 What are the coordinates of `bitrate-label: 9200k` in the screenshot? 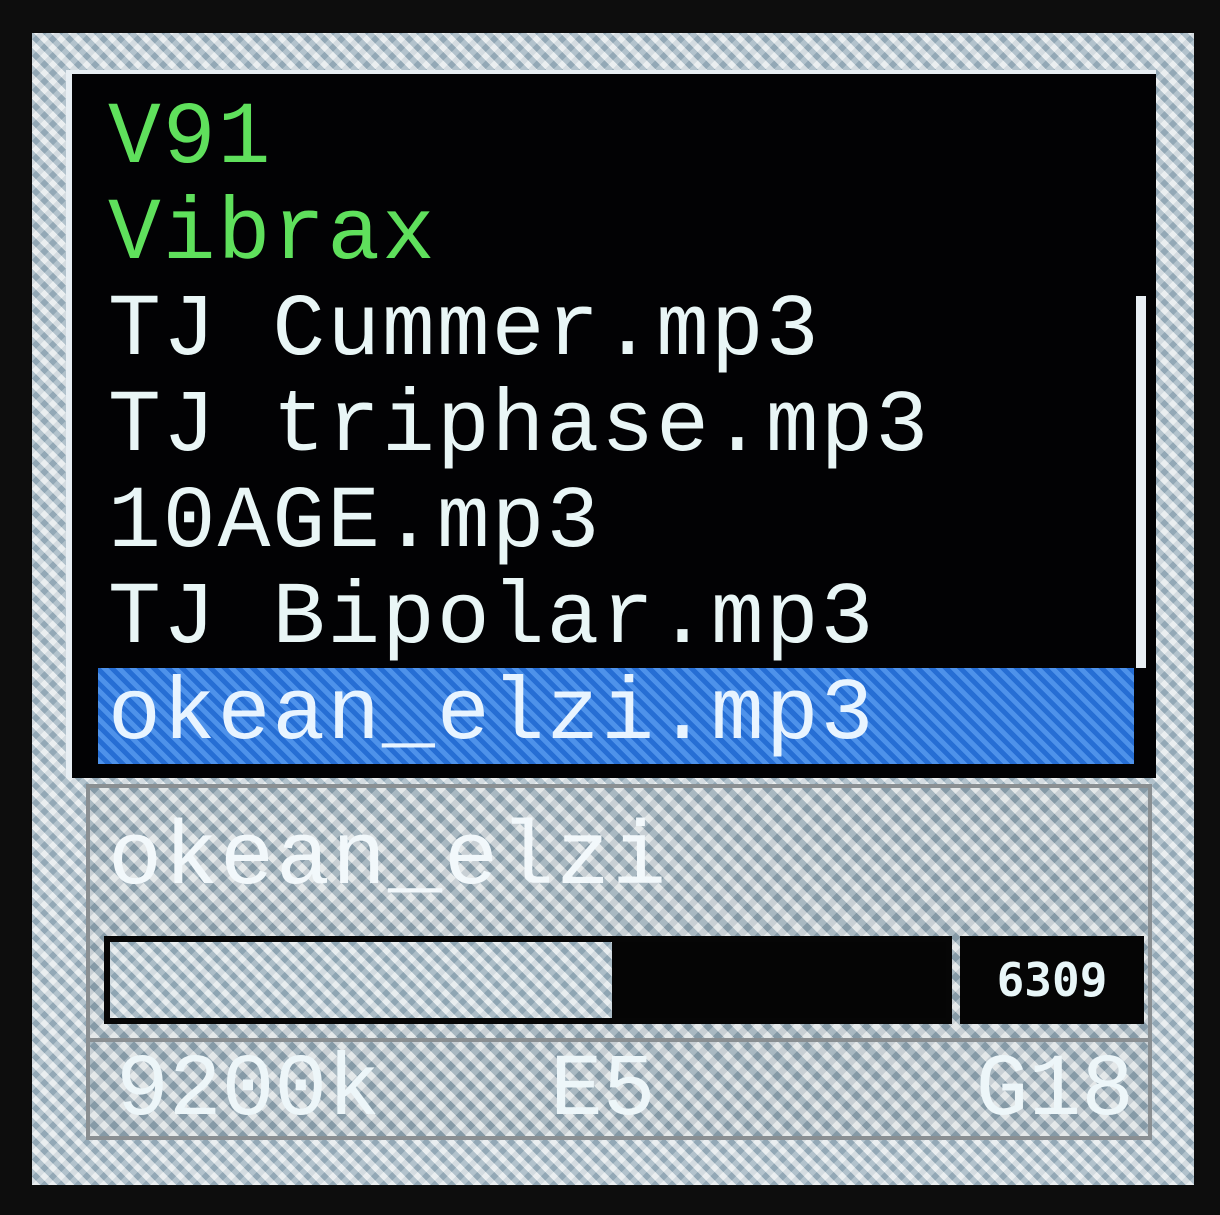 It's located at (248, 1091).